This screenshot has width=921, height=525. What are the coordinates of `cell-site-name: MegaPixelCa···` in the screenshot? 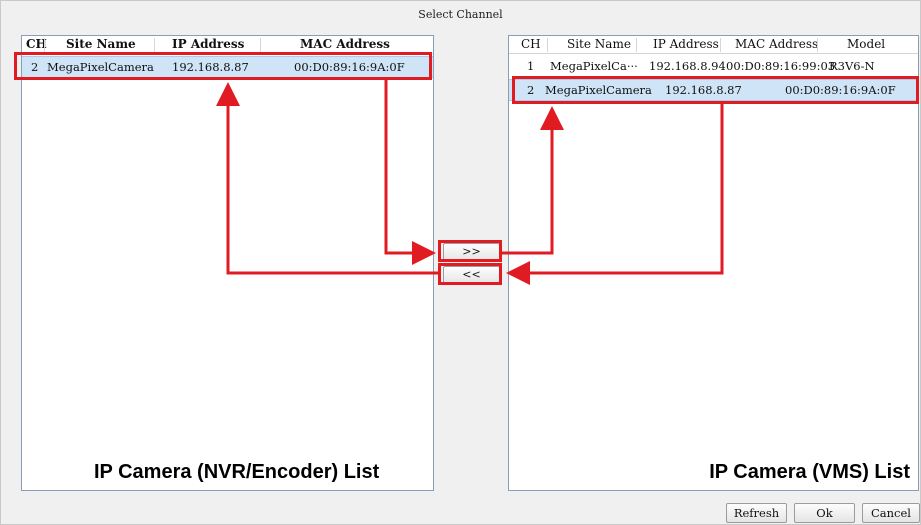 It's located at (594, 66).